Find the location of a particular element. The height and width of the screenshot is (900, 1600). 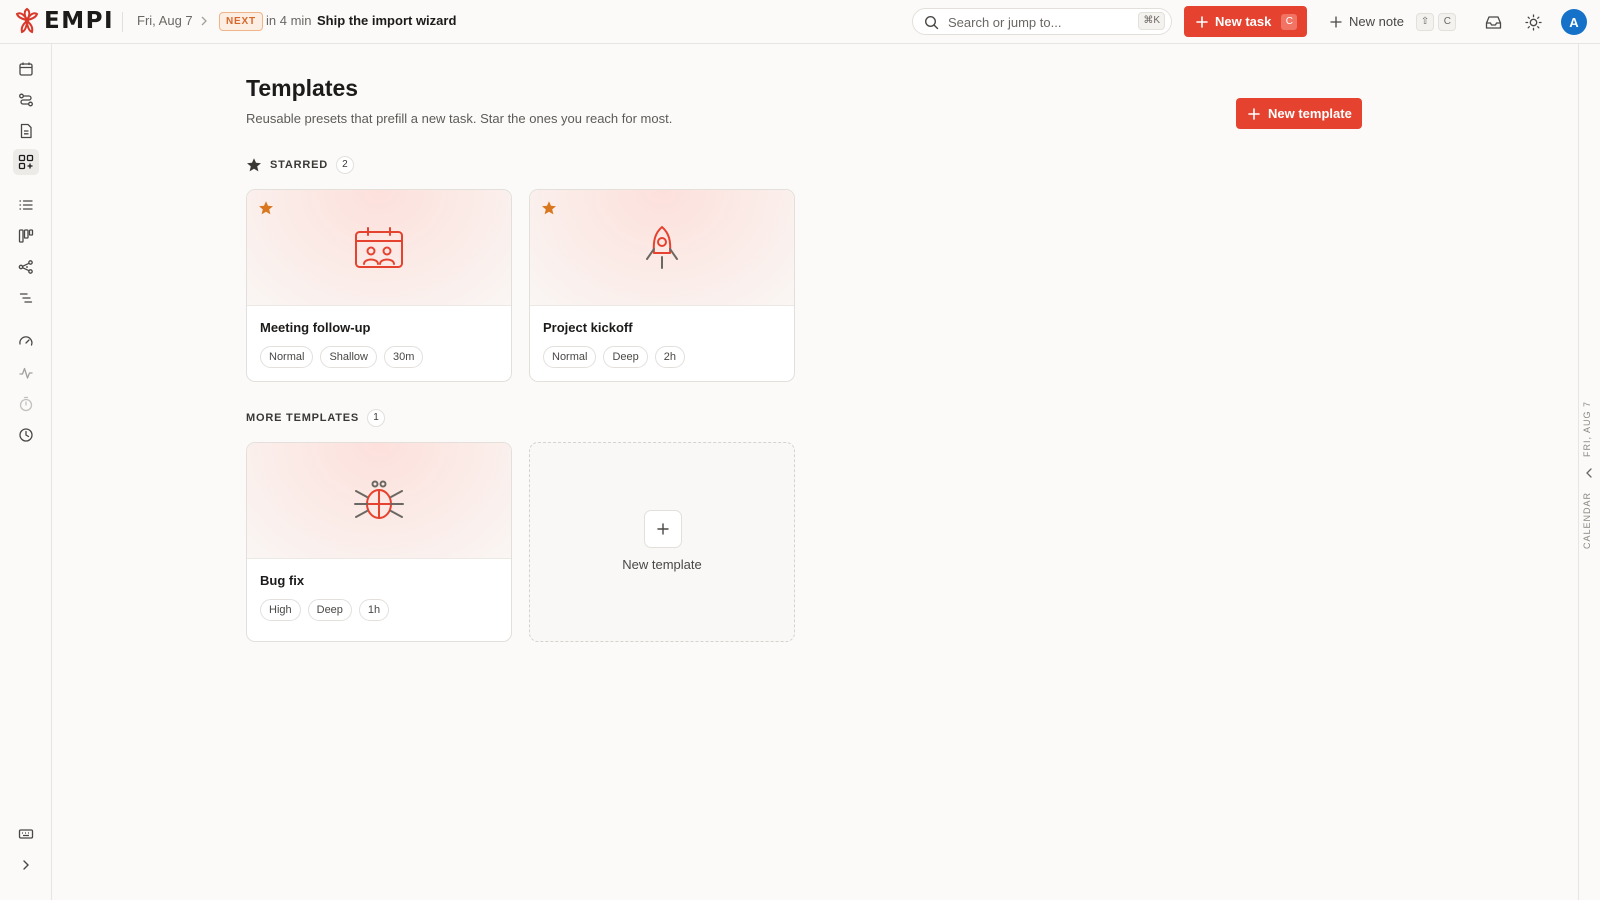

templates-icon is located at coordinates (26, 162).